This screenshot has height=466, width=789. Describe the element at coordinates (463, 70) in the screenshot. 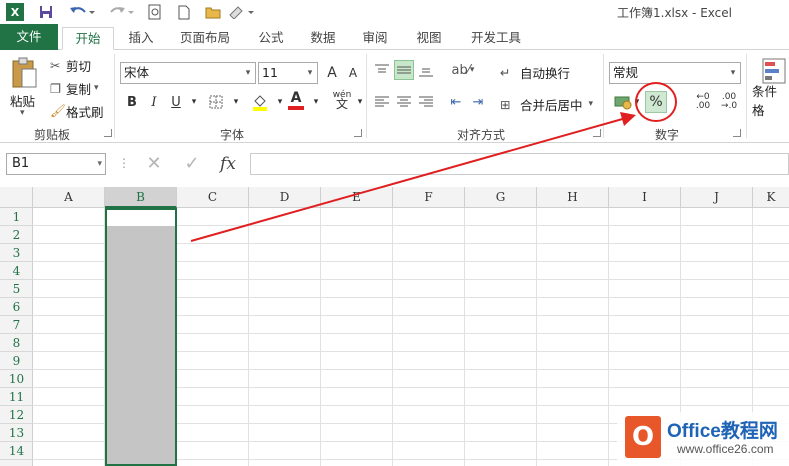

I see `orientation-button: ab⁄ ▾` at that location.